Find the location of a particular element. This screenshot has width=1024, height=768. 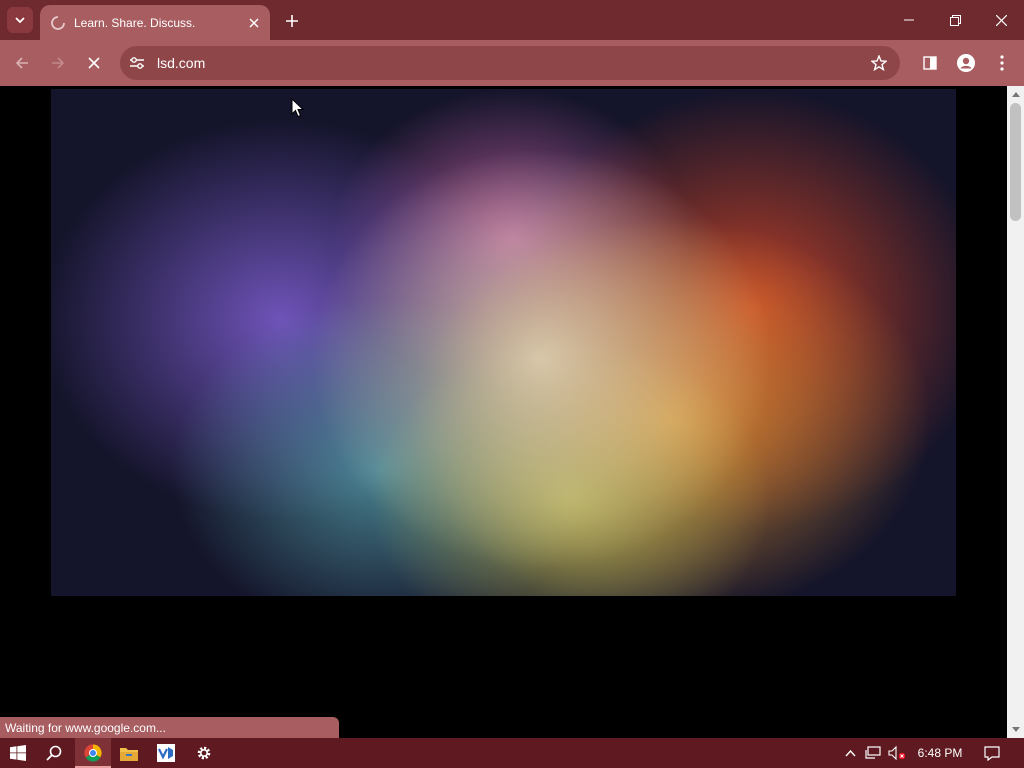

folder-icon is located at coordinates (129, 754).